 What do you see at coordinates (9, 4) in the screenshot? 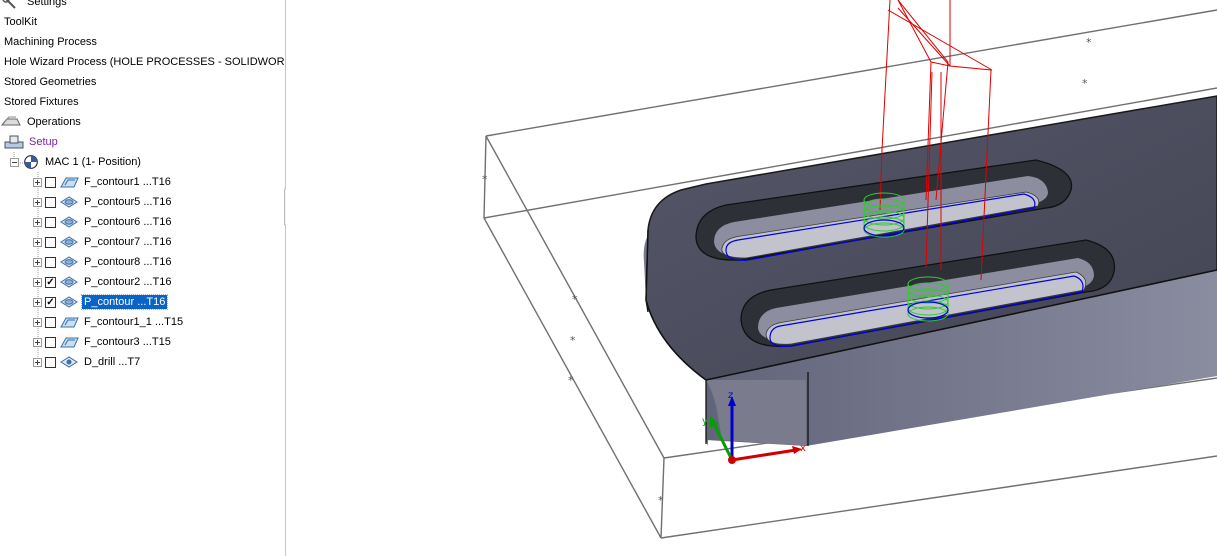
I see `settings-icon` at bounding box center [9, 4].